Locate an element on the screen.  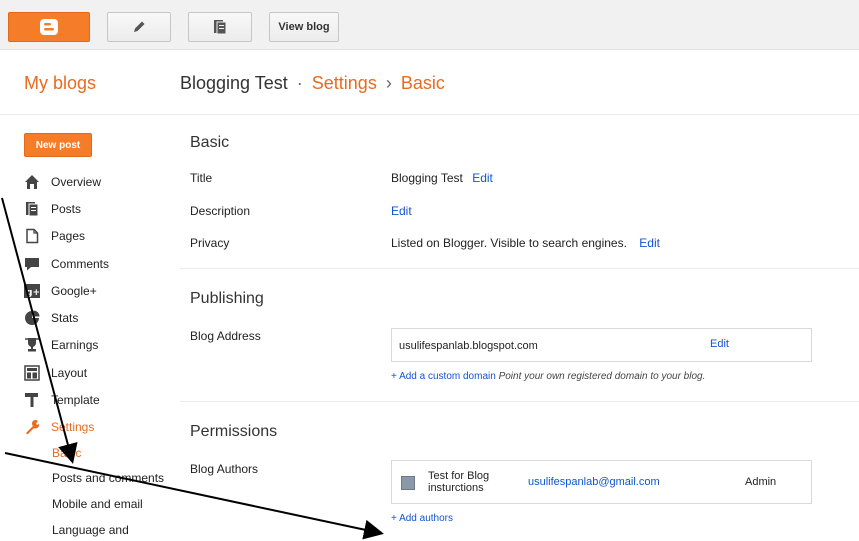
svg-text: g+ is located at coordinates (33, 293).